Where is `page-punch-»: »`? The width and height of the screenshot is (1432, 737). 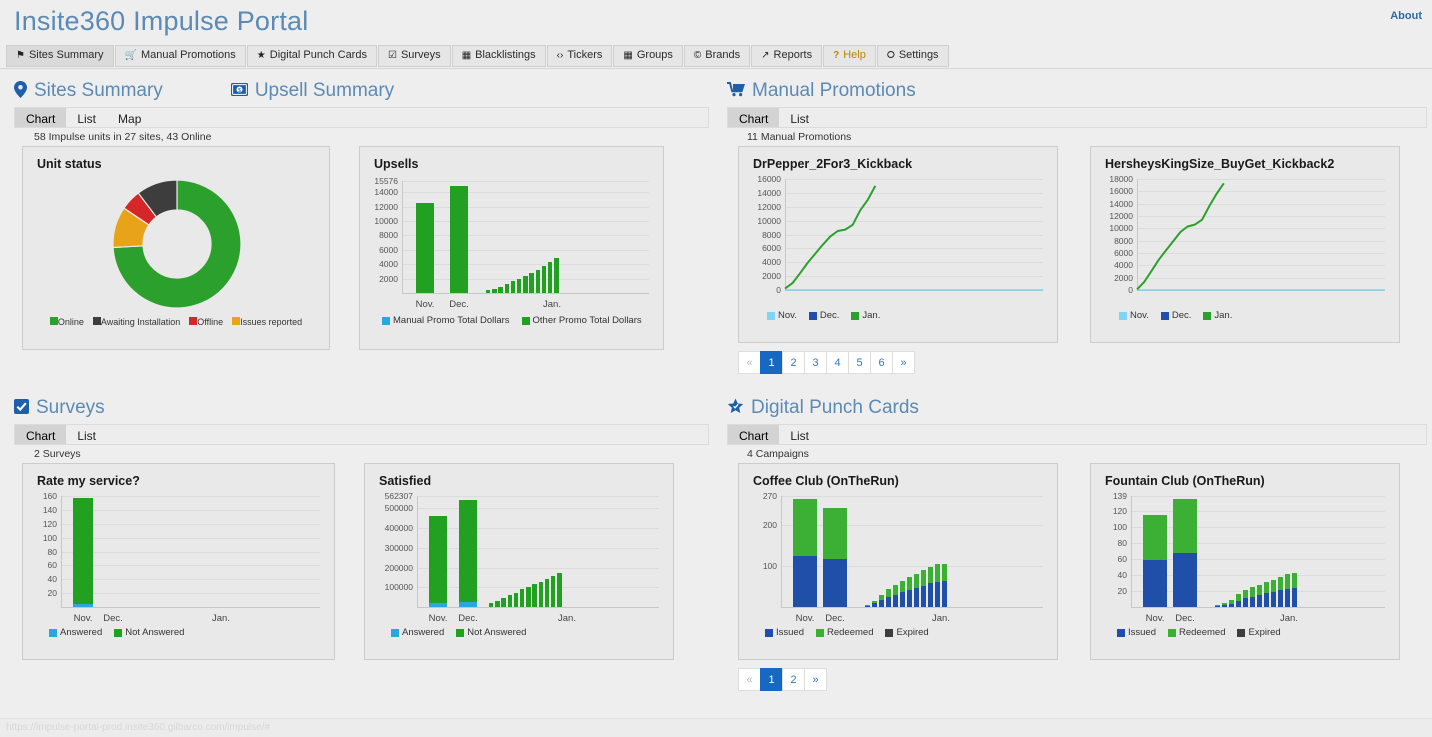
page-punch-»: » is located at coordinates (815, 679).